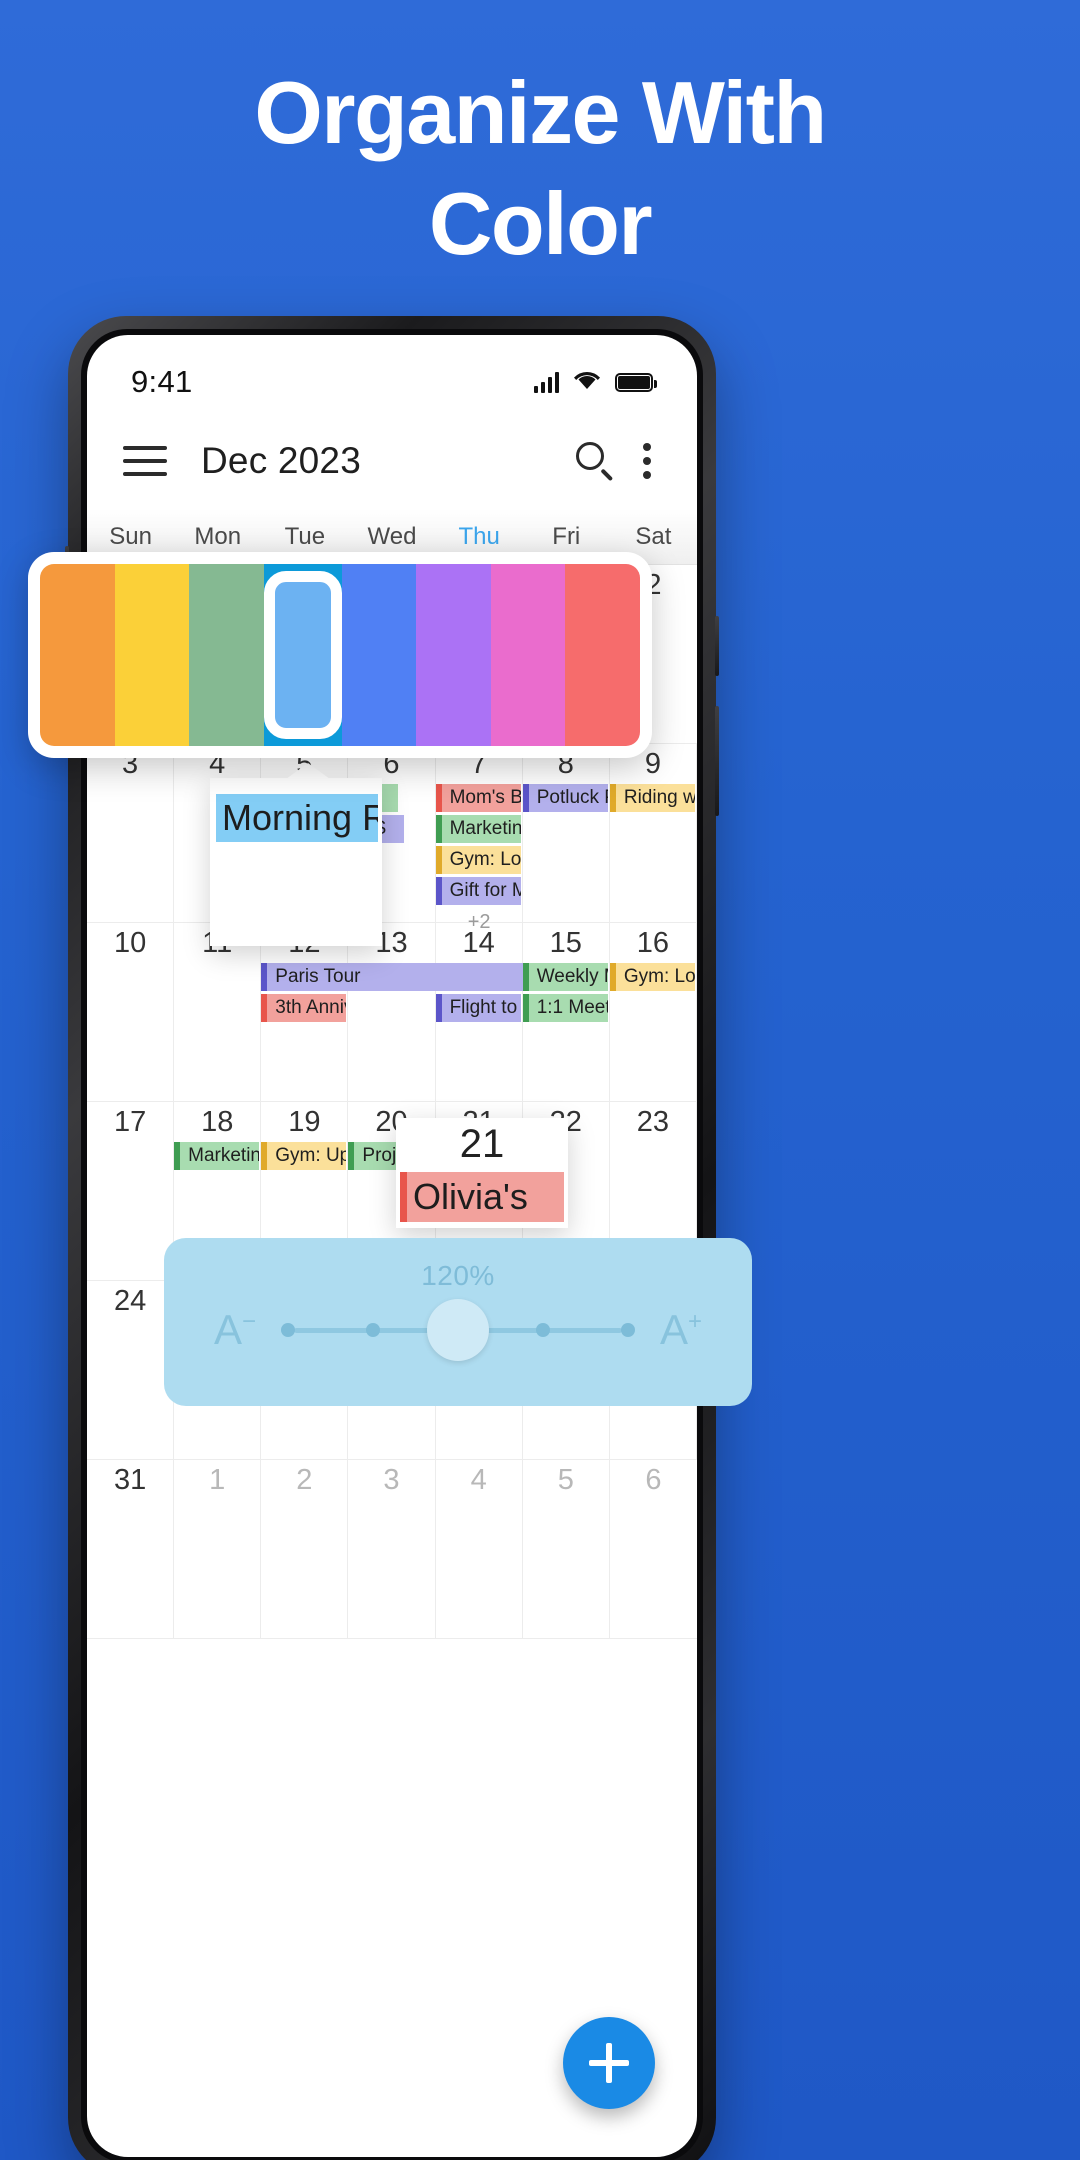 The width and height of the screenshot is (1080, 2160). Describe the element at coordinates (218, 1549) in the screenshot. I see `calendar-day-cell: 1` at that location.